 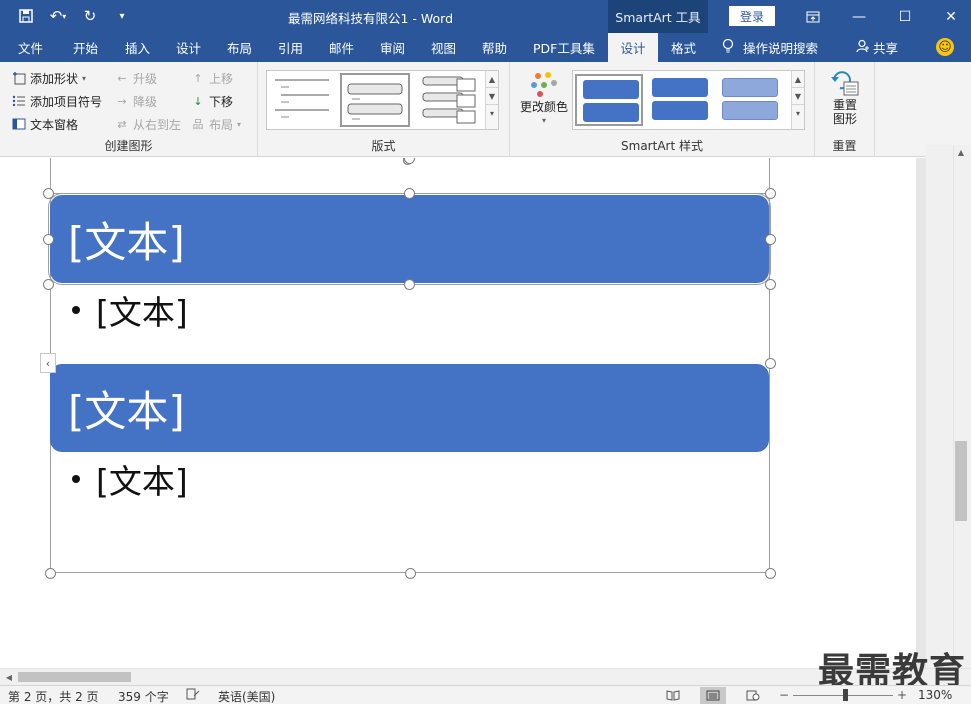 What do you see at coordinates (905, 16) in the screenshot?
I see `maximize-icon: ☐` at bounding box center [905, 16].